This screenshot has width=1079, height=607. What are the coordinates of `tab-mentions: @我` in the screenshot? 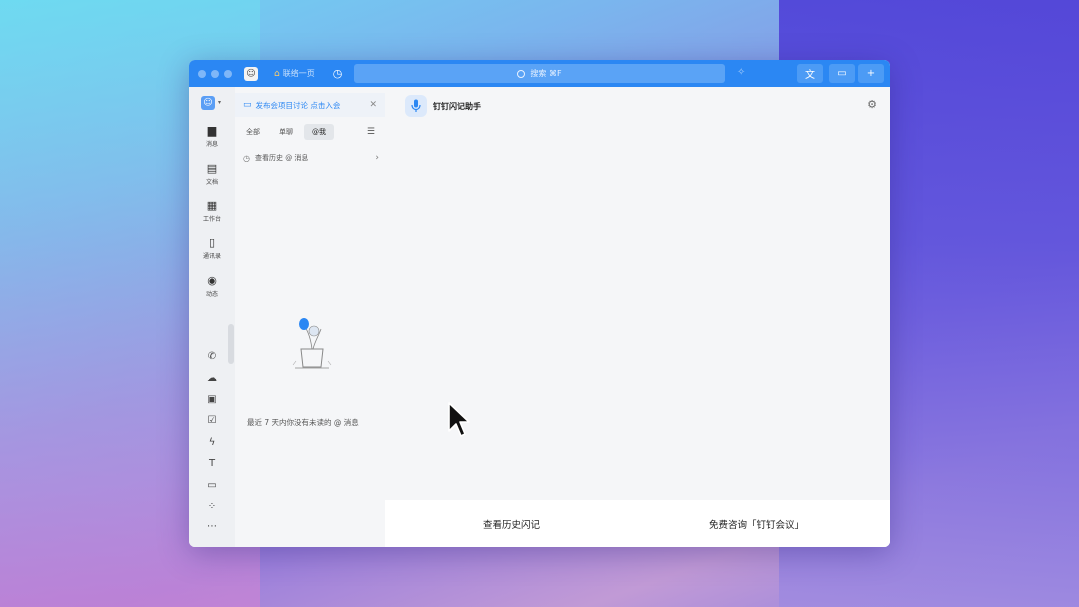 It's located at (319, 132).